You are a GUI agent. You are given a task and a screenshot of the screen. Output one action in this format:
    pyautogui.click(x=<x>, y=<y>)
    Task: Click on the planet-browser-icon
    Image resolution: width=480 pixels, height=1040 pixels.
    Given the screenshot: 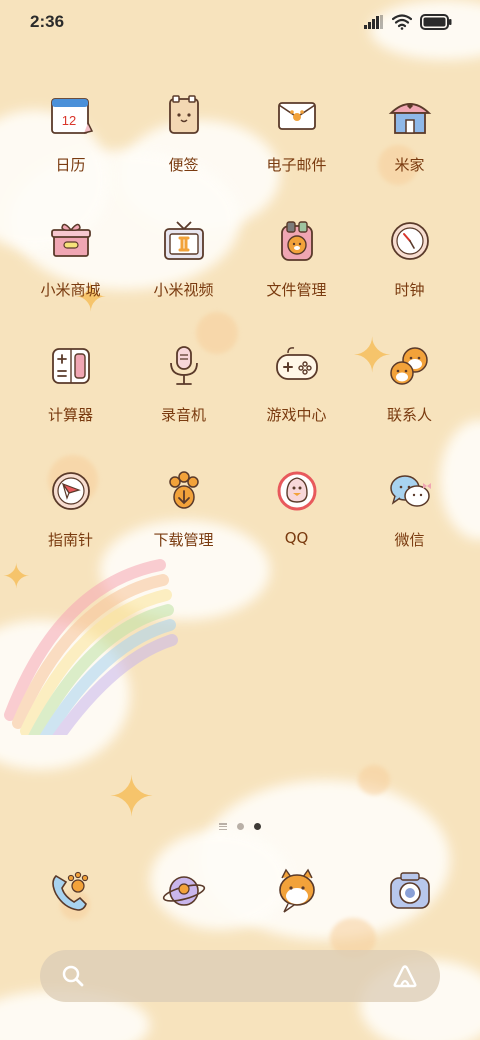 What is the action you would take?
    pyautogui.click(x=184, y=891)
    